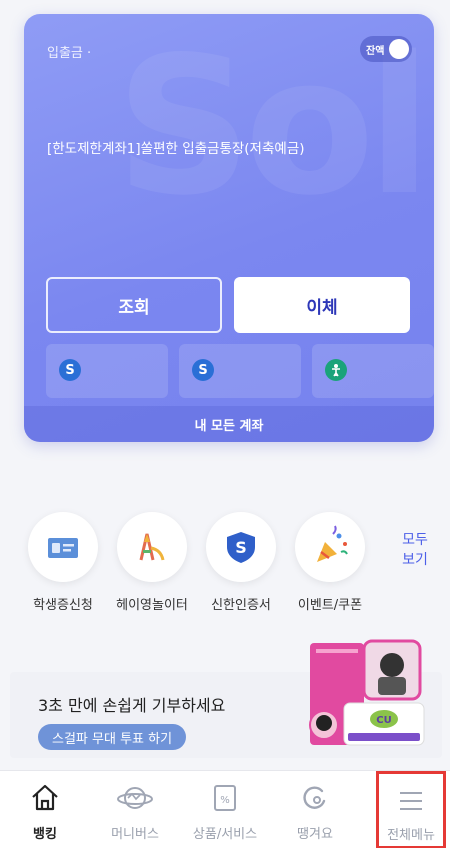 The height and width of the screenshot is (848, 450). I want to click on vote-button: 스걸파 무대 투표 하기, so click(112, 737).